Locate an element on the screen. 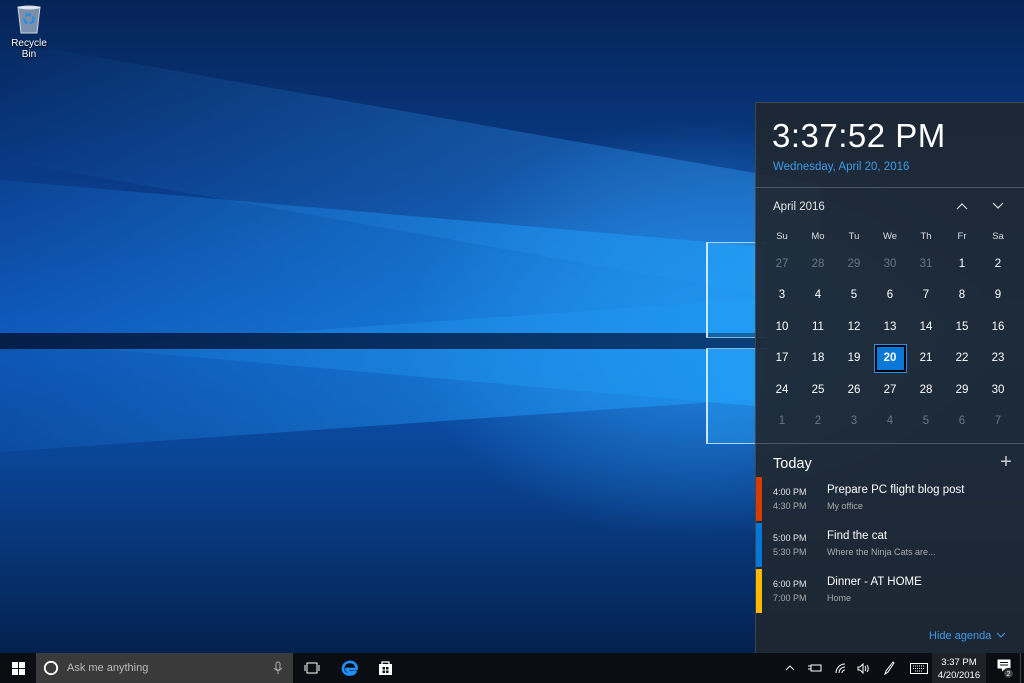 The image size is (1024, 683). taskbar: Ask me anything 3:37 PM 4/20/2016 2 is located at coordinates (512, 668).